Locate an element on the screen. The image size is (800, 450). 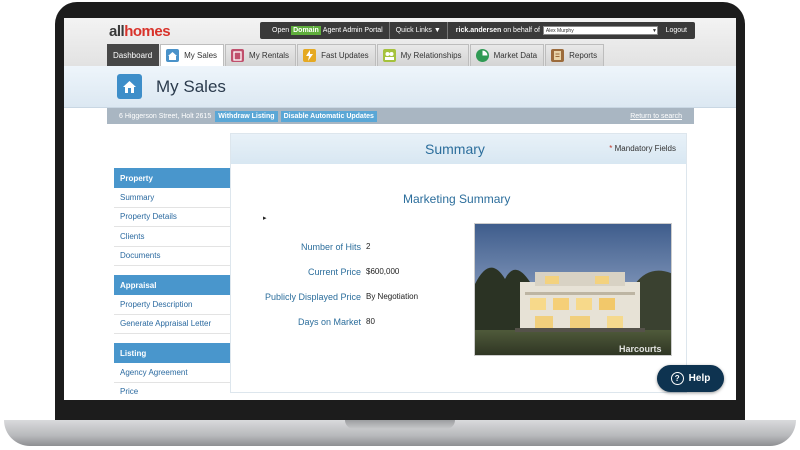
sidebar-item-agency-agreement: Agency Agreement is located at coordinates (172, 373).